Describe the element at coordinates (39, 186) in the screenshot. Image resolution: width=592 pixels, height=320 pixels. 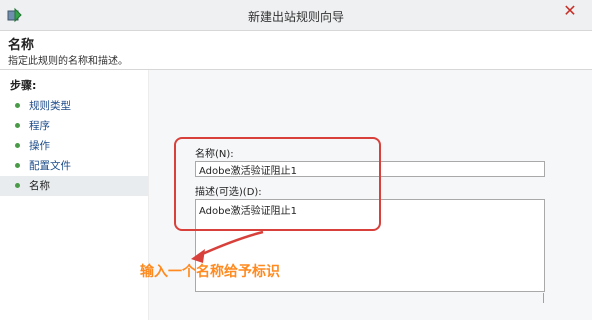
I see `step-label: 名称` at that location.